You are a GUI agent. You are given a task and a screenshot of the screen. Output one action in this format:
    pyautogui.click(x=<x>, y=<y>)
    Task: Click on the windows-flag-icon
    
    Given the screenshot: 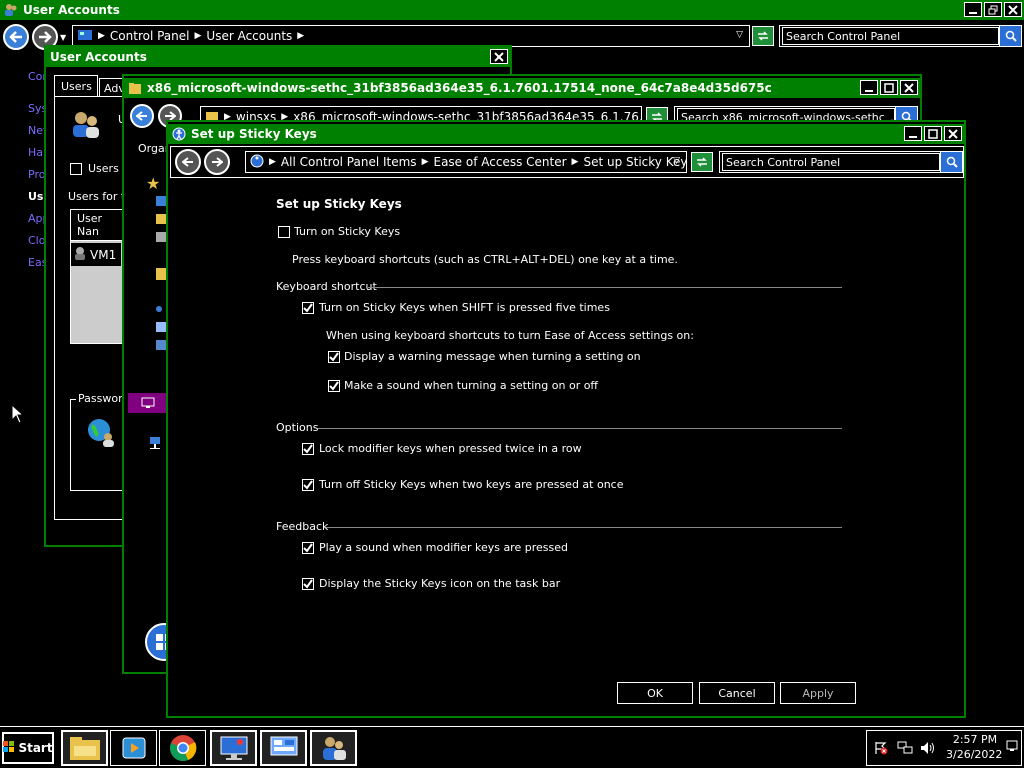 What is the action you would take?
    pyautogui.click(x=9, y=748)
    